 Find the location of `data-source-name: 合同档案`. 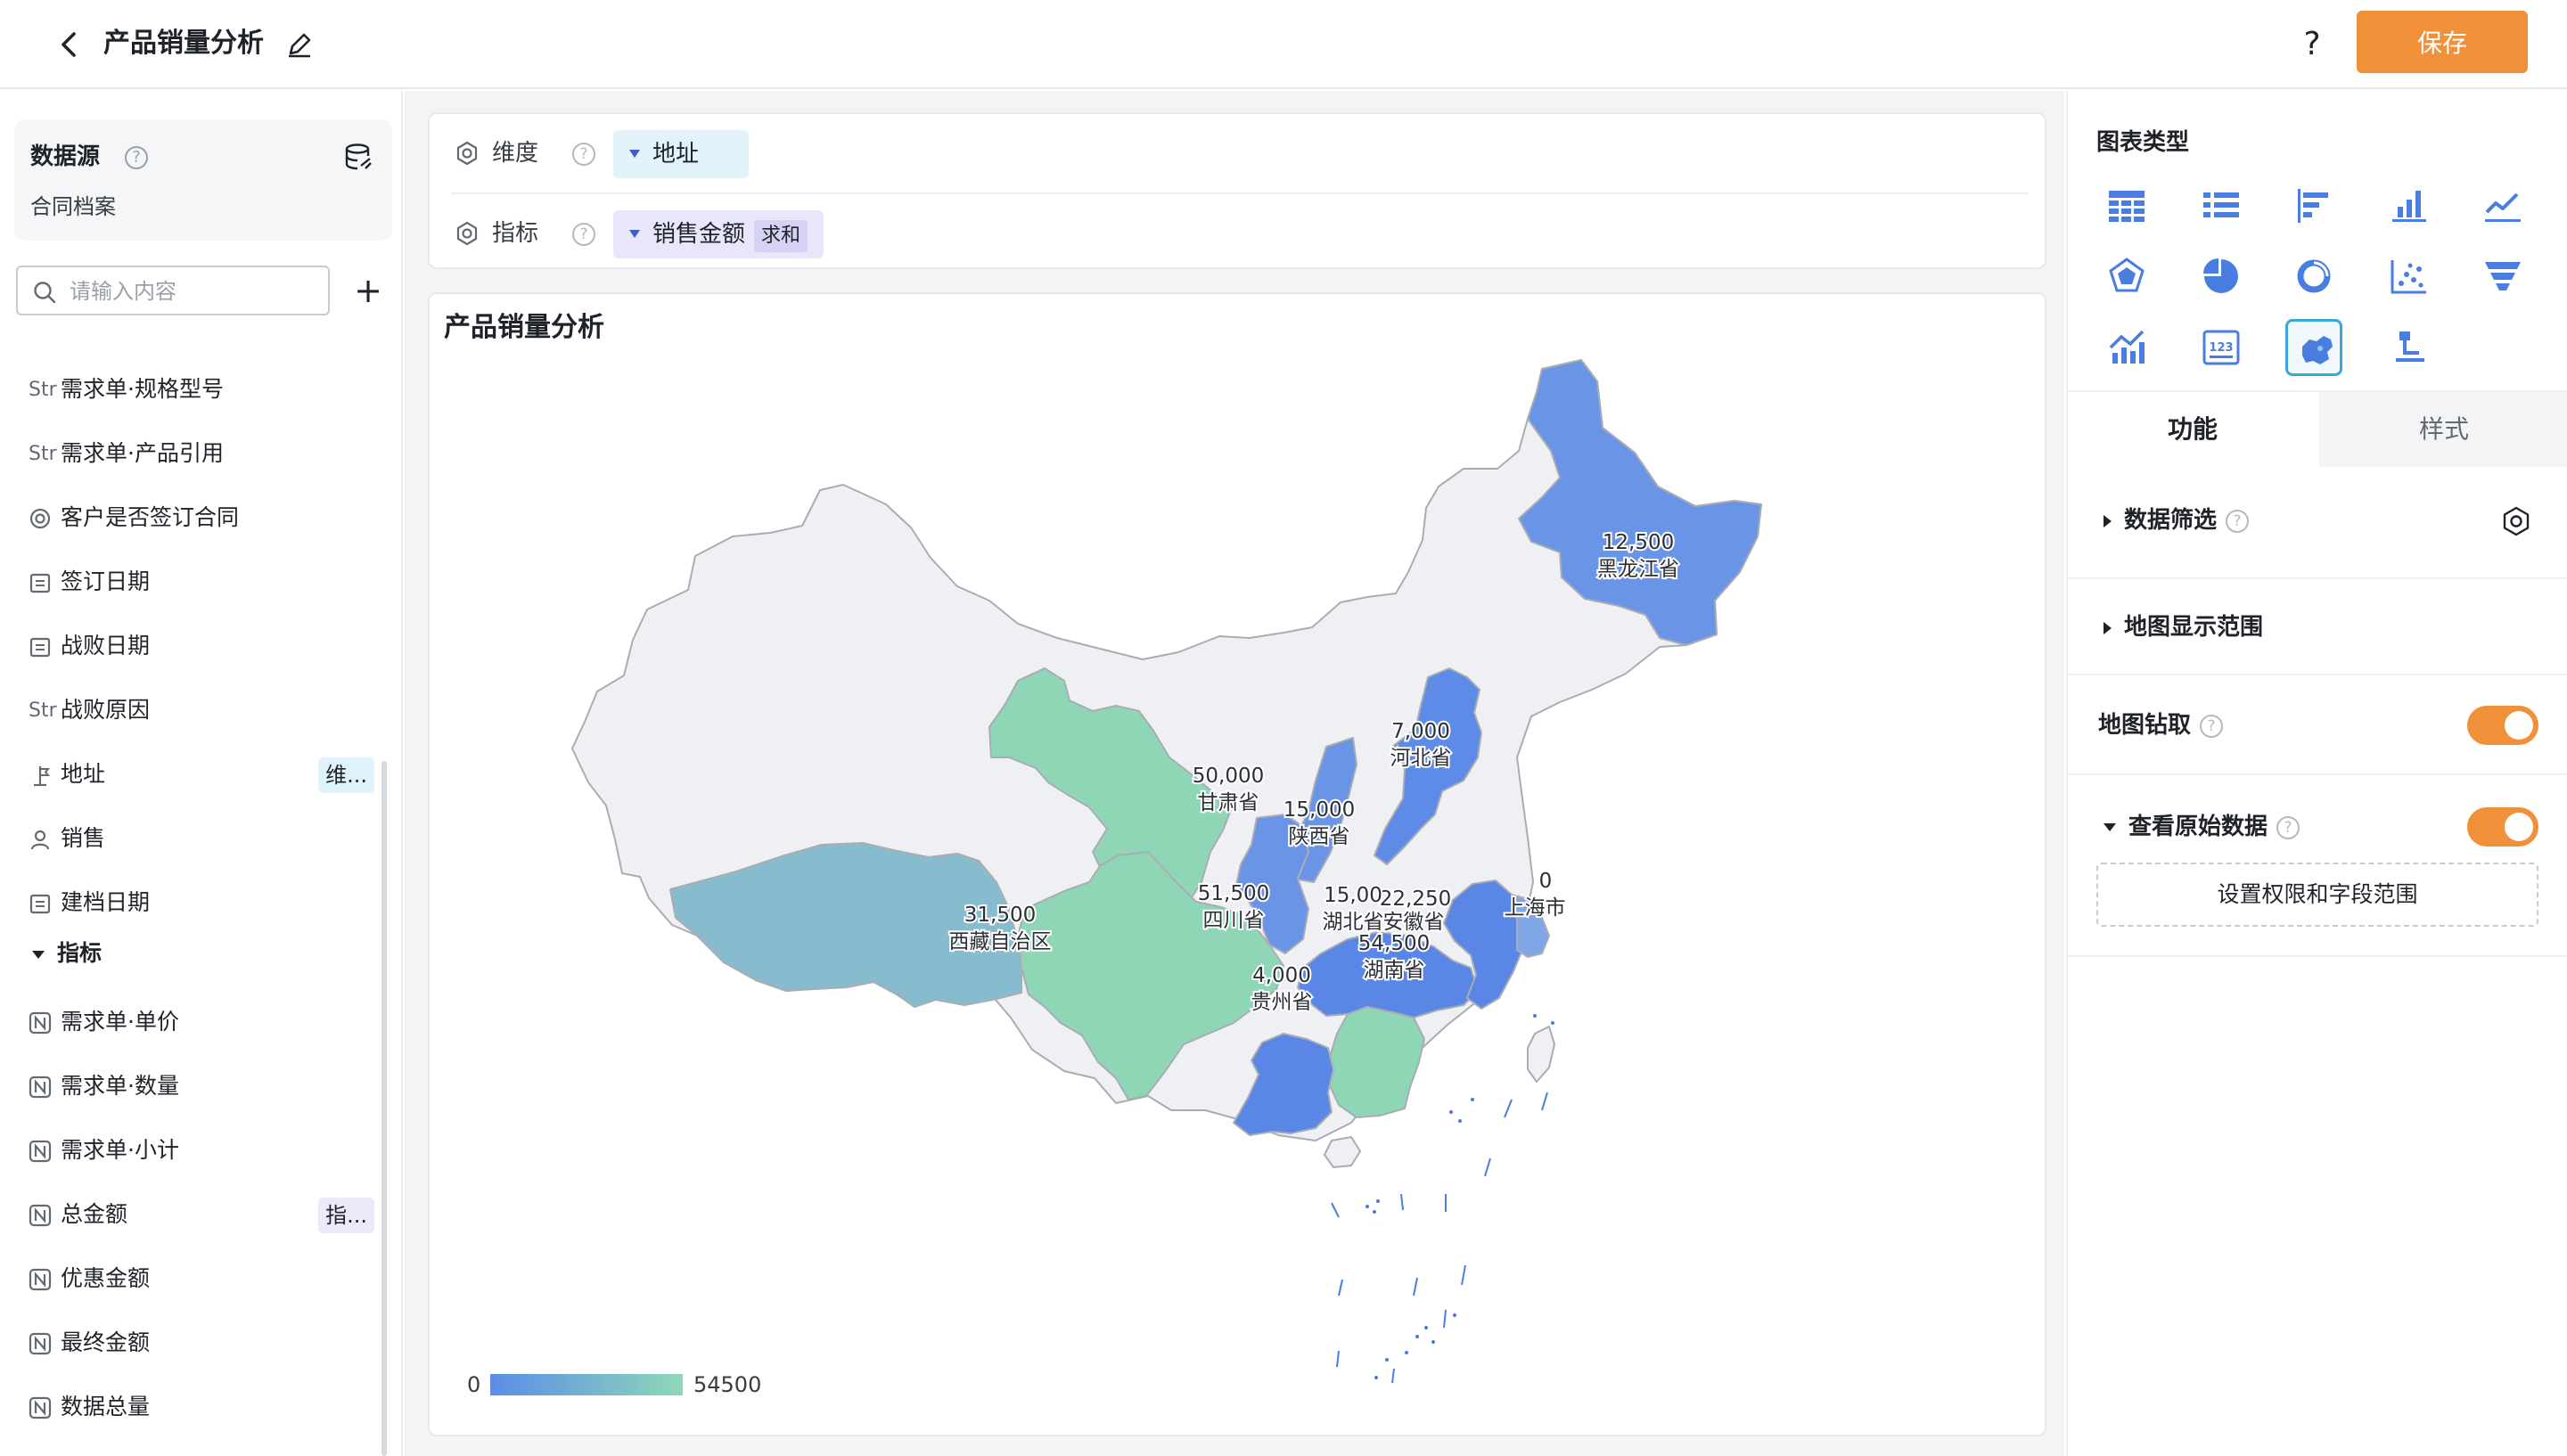

data-source-name: 合同档案 is located at coordinates (73, 207).